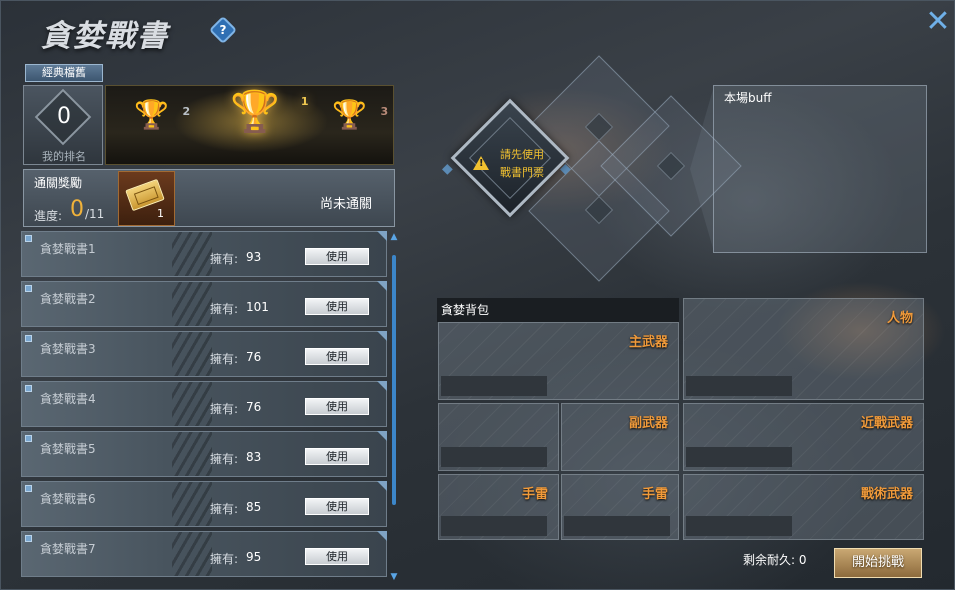 The image size is (955, 590). What do you see at coordinates (620, 437) in the screenshot?
I see `secondary-weapon-slot: 副武器` at bounding box center [620, 437].